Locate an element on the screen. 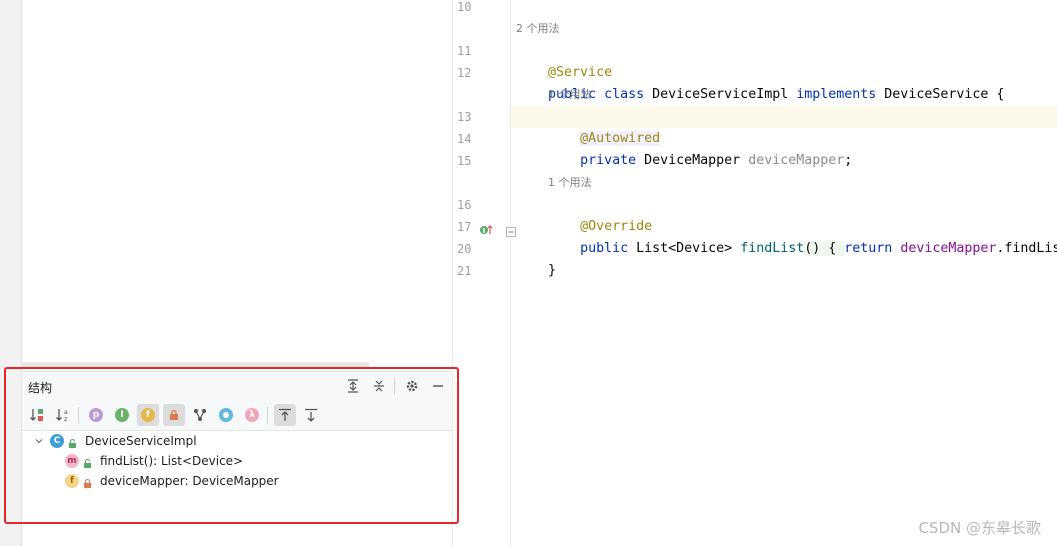 The image size is (1057, 546). svg-text: z is located at coordinates (65, 419).